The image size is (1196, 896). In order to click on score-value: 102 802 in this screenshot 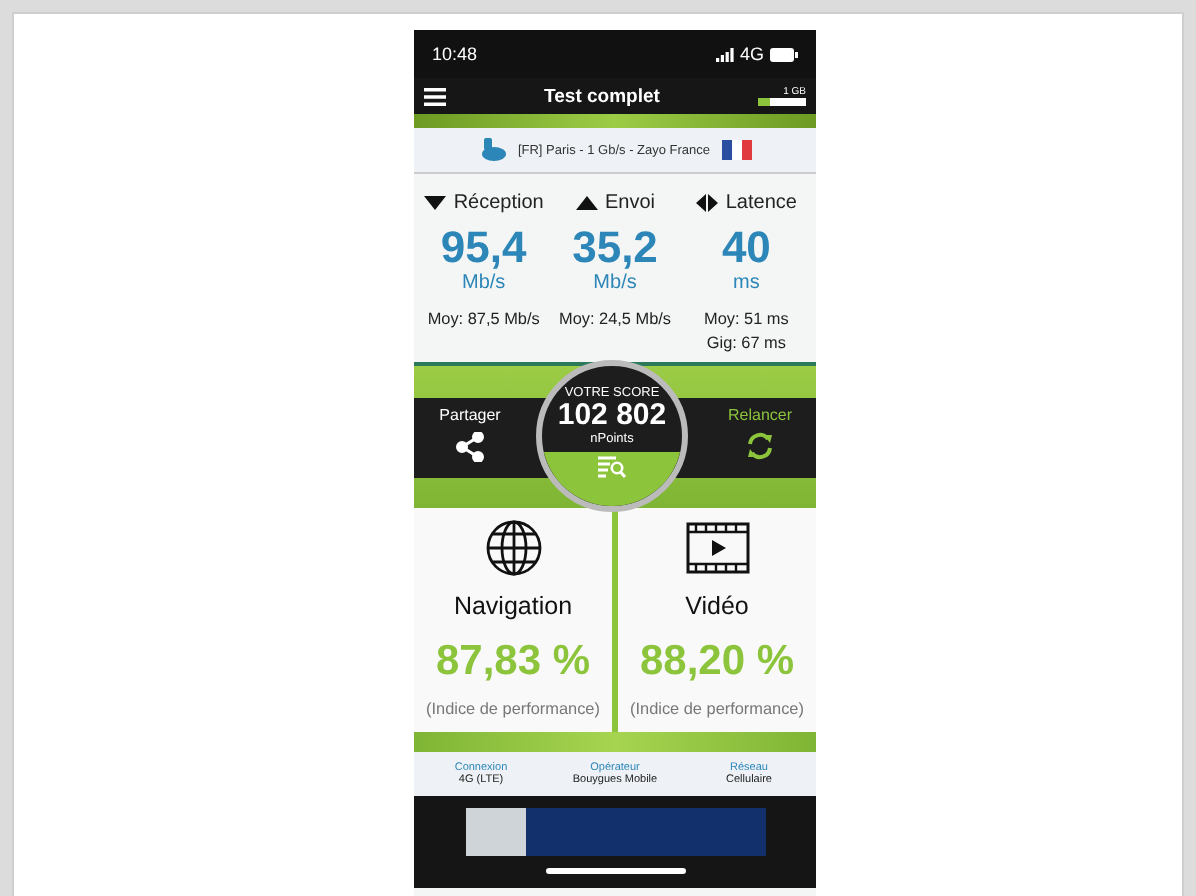, I will do `click(612, 416)`.